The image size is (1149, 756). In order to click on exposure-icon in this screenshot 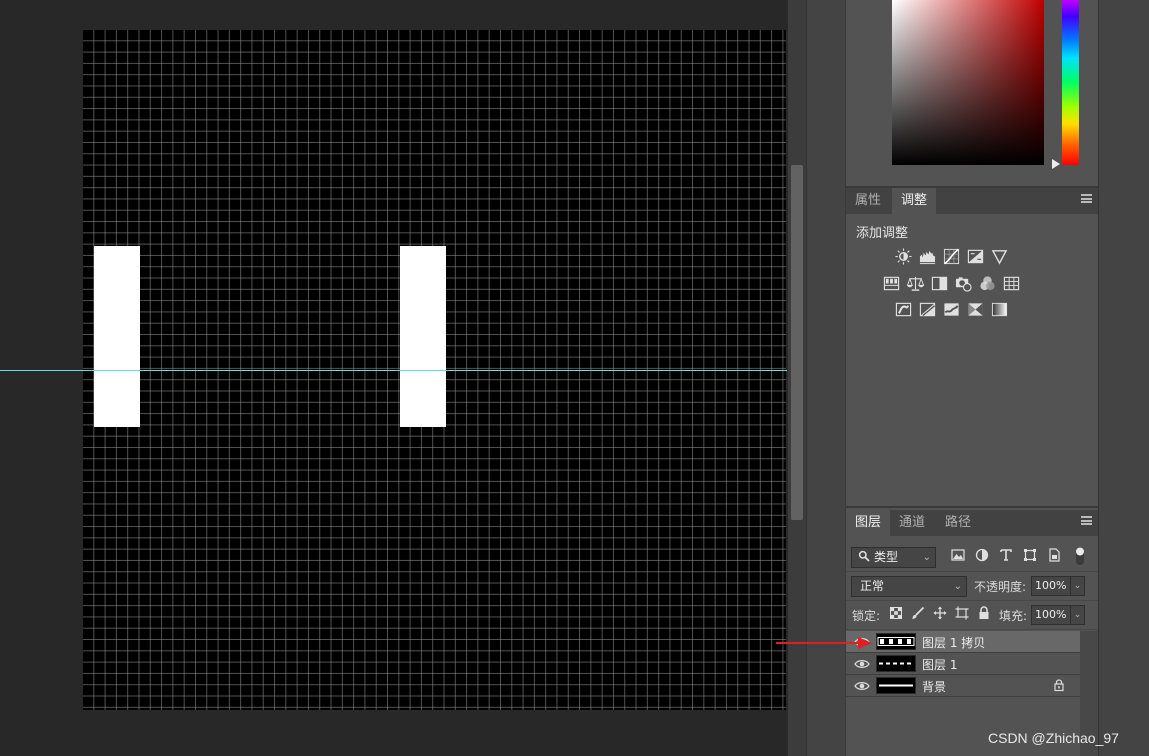, I will do `click(975, 256)`.